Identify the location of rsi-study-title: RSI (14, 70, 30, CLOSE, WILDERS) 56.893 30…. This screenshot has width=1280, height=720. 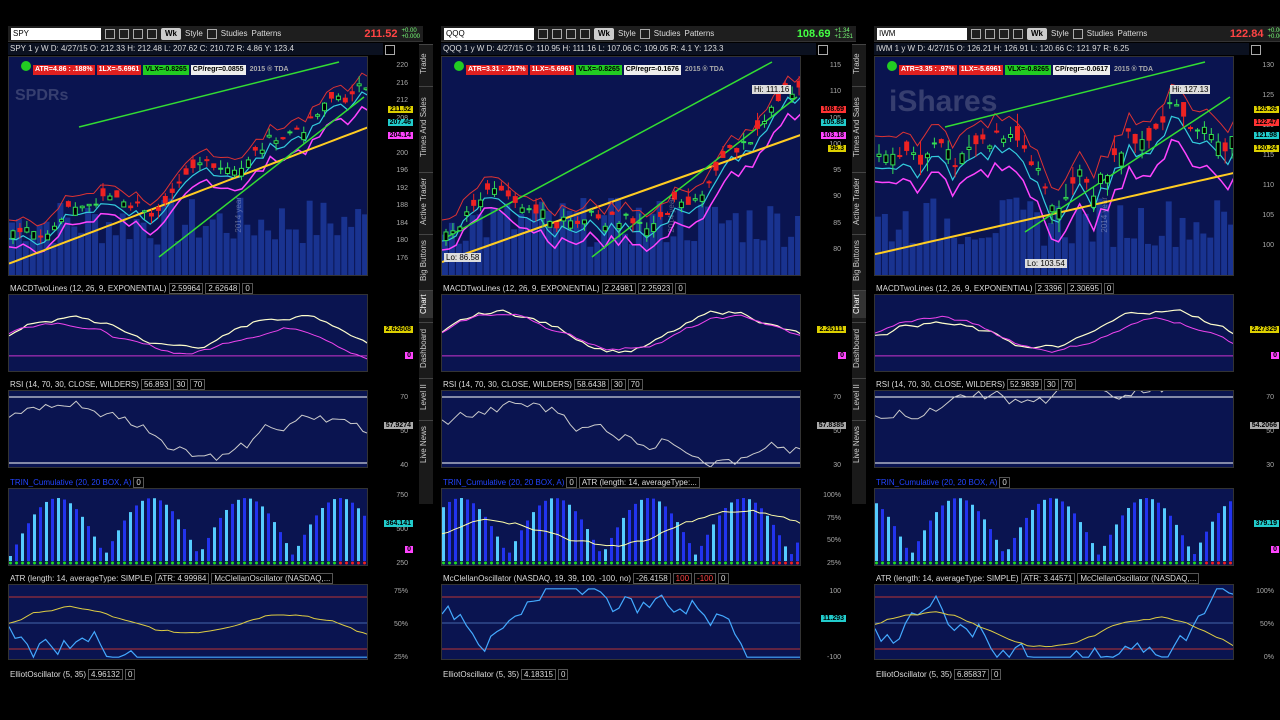
(107, 384).